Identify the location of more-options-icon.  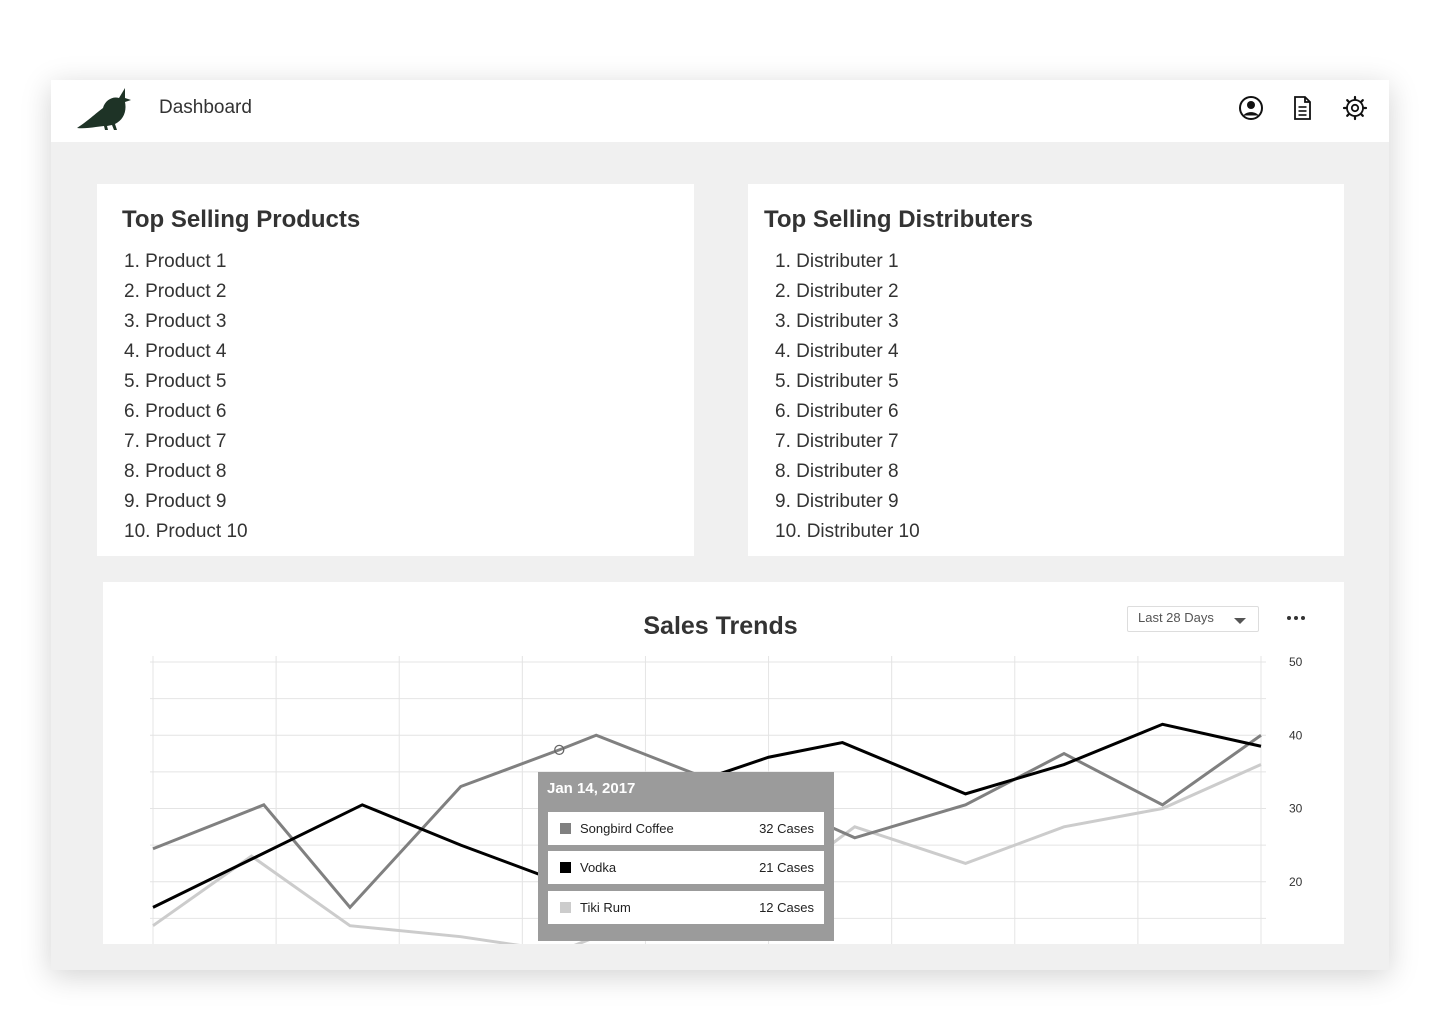
(1297, 618).